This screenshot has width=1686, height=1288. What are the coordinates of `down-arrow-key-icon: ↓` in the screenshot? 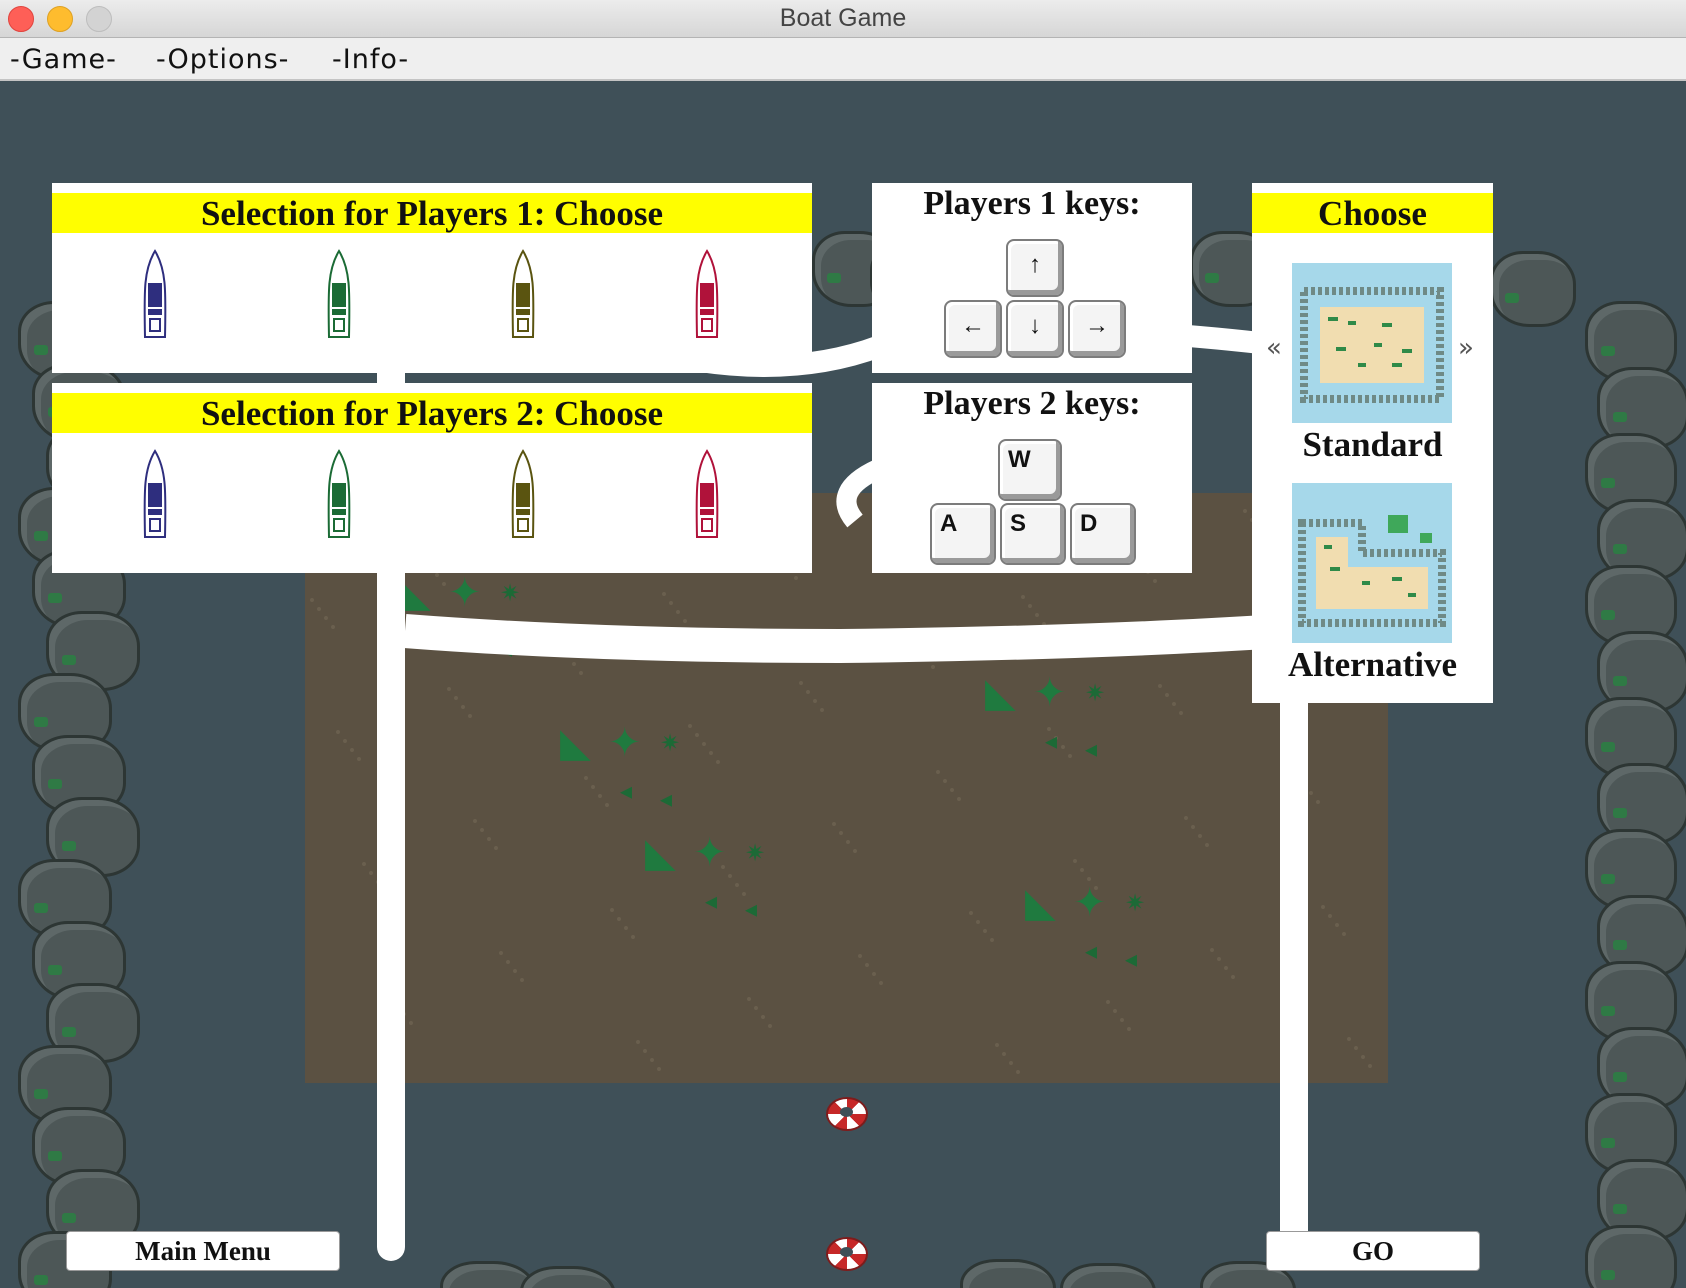 It's located at (1035, 329).